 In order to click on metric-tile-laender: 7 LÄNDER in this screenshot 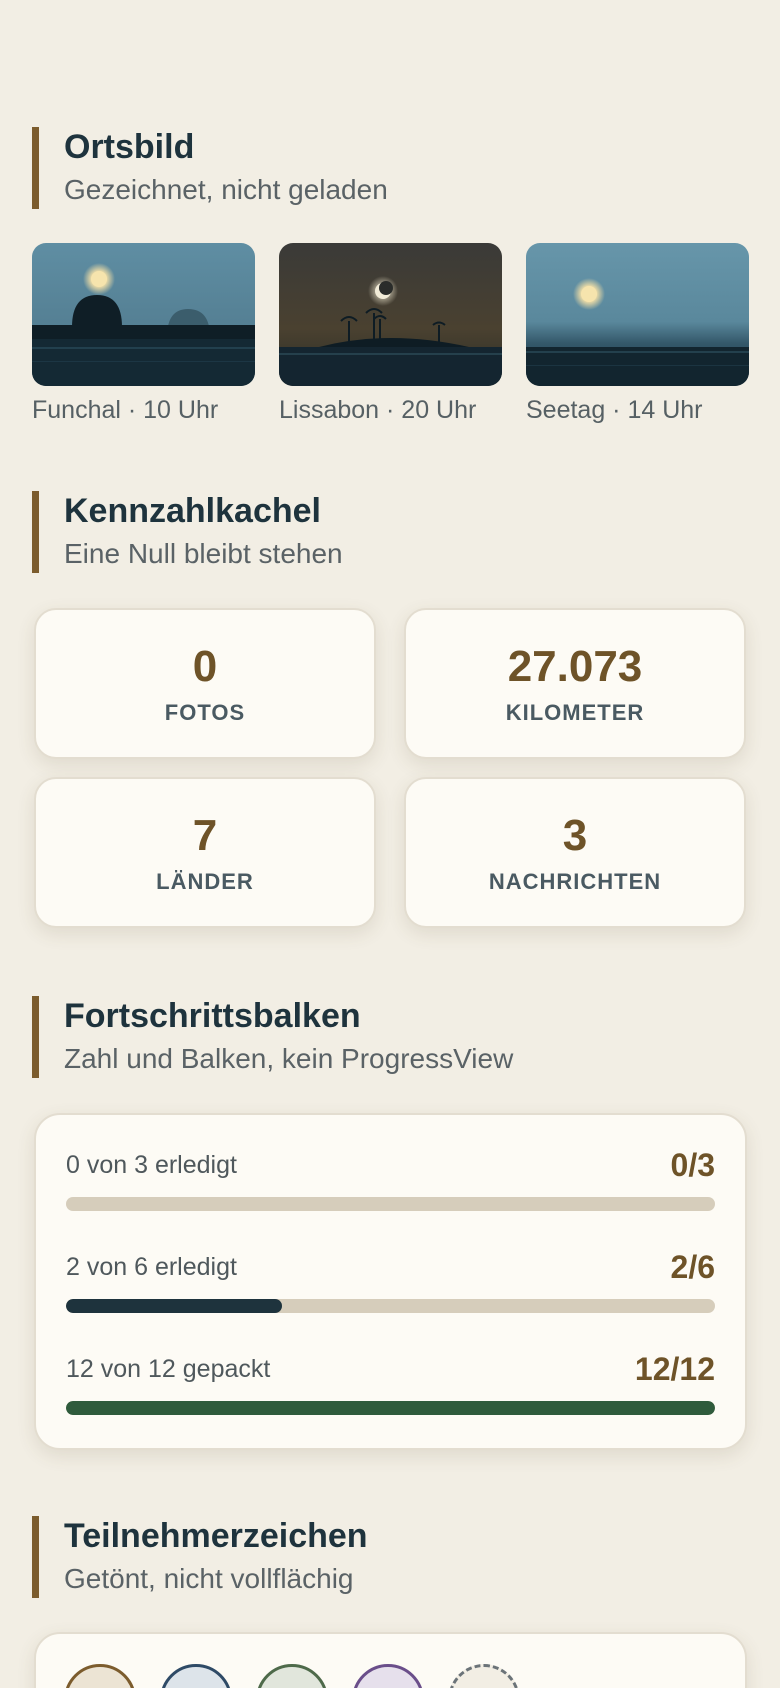, I will do `click(205, 852)`.